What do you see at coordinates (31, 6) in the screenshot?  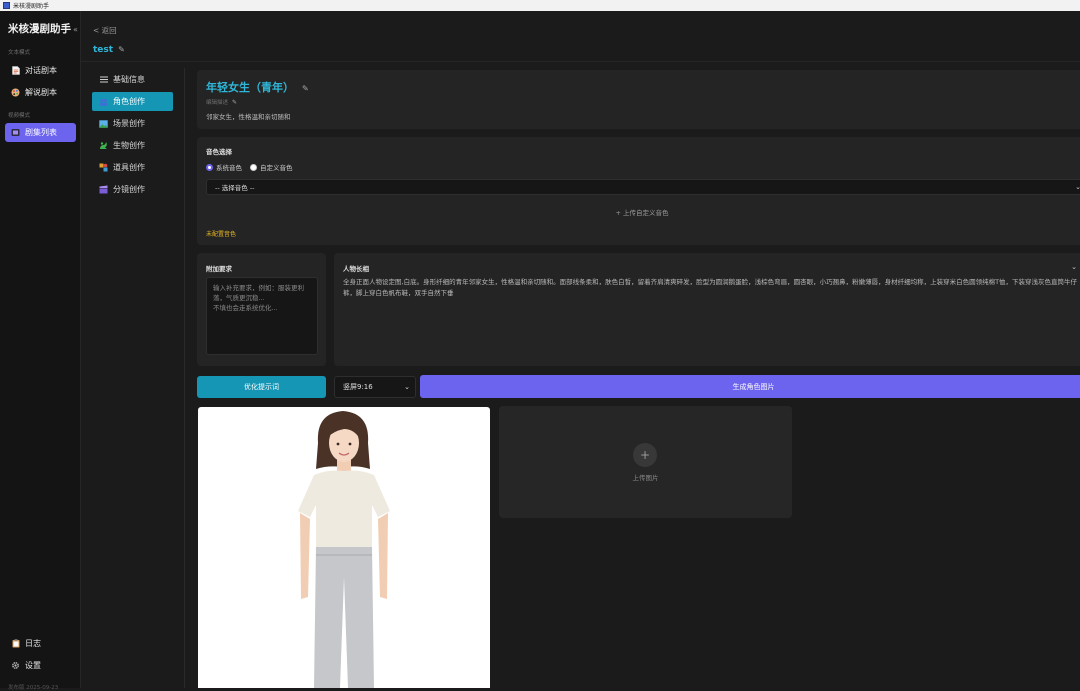 I see `window-title: 米核漫剧助手` at bounding box center [31, 6].